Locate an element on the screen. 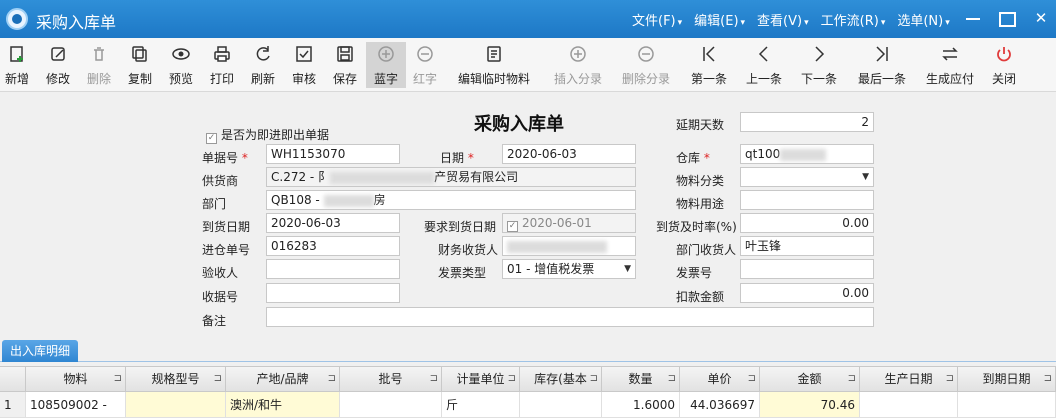 This screenshot has height=419, width=1056. material-use-field is located at coordinates (807, 200).